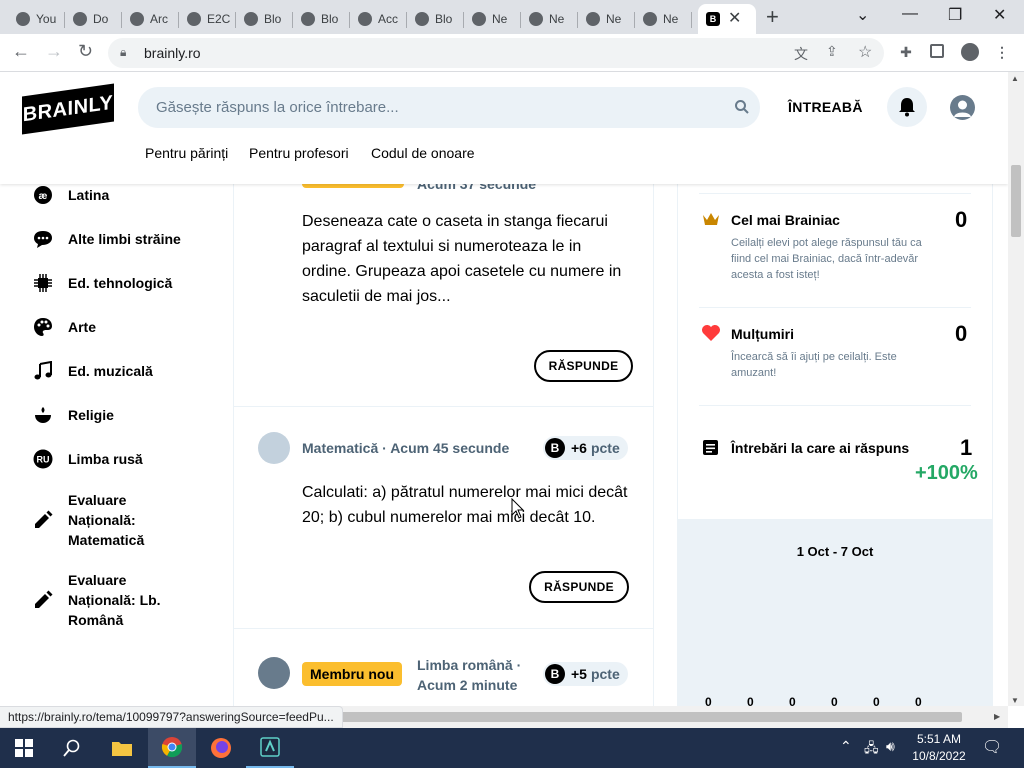  What do you see at coordinates (73, 415) in the screenshot?
I see `sidebar-item: Religie` at bounding box center [73, 415].